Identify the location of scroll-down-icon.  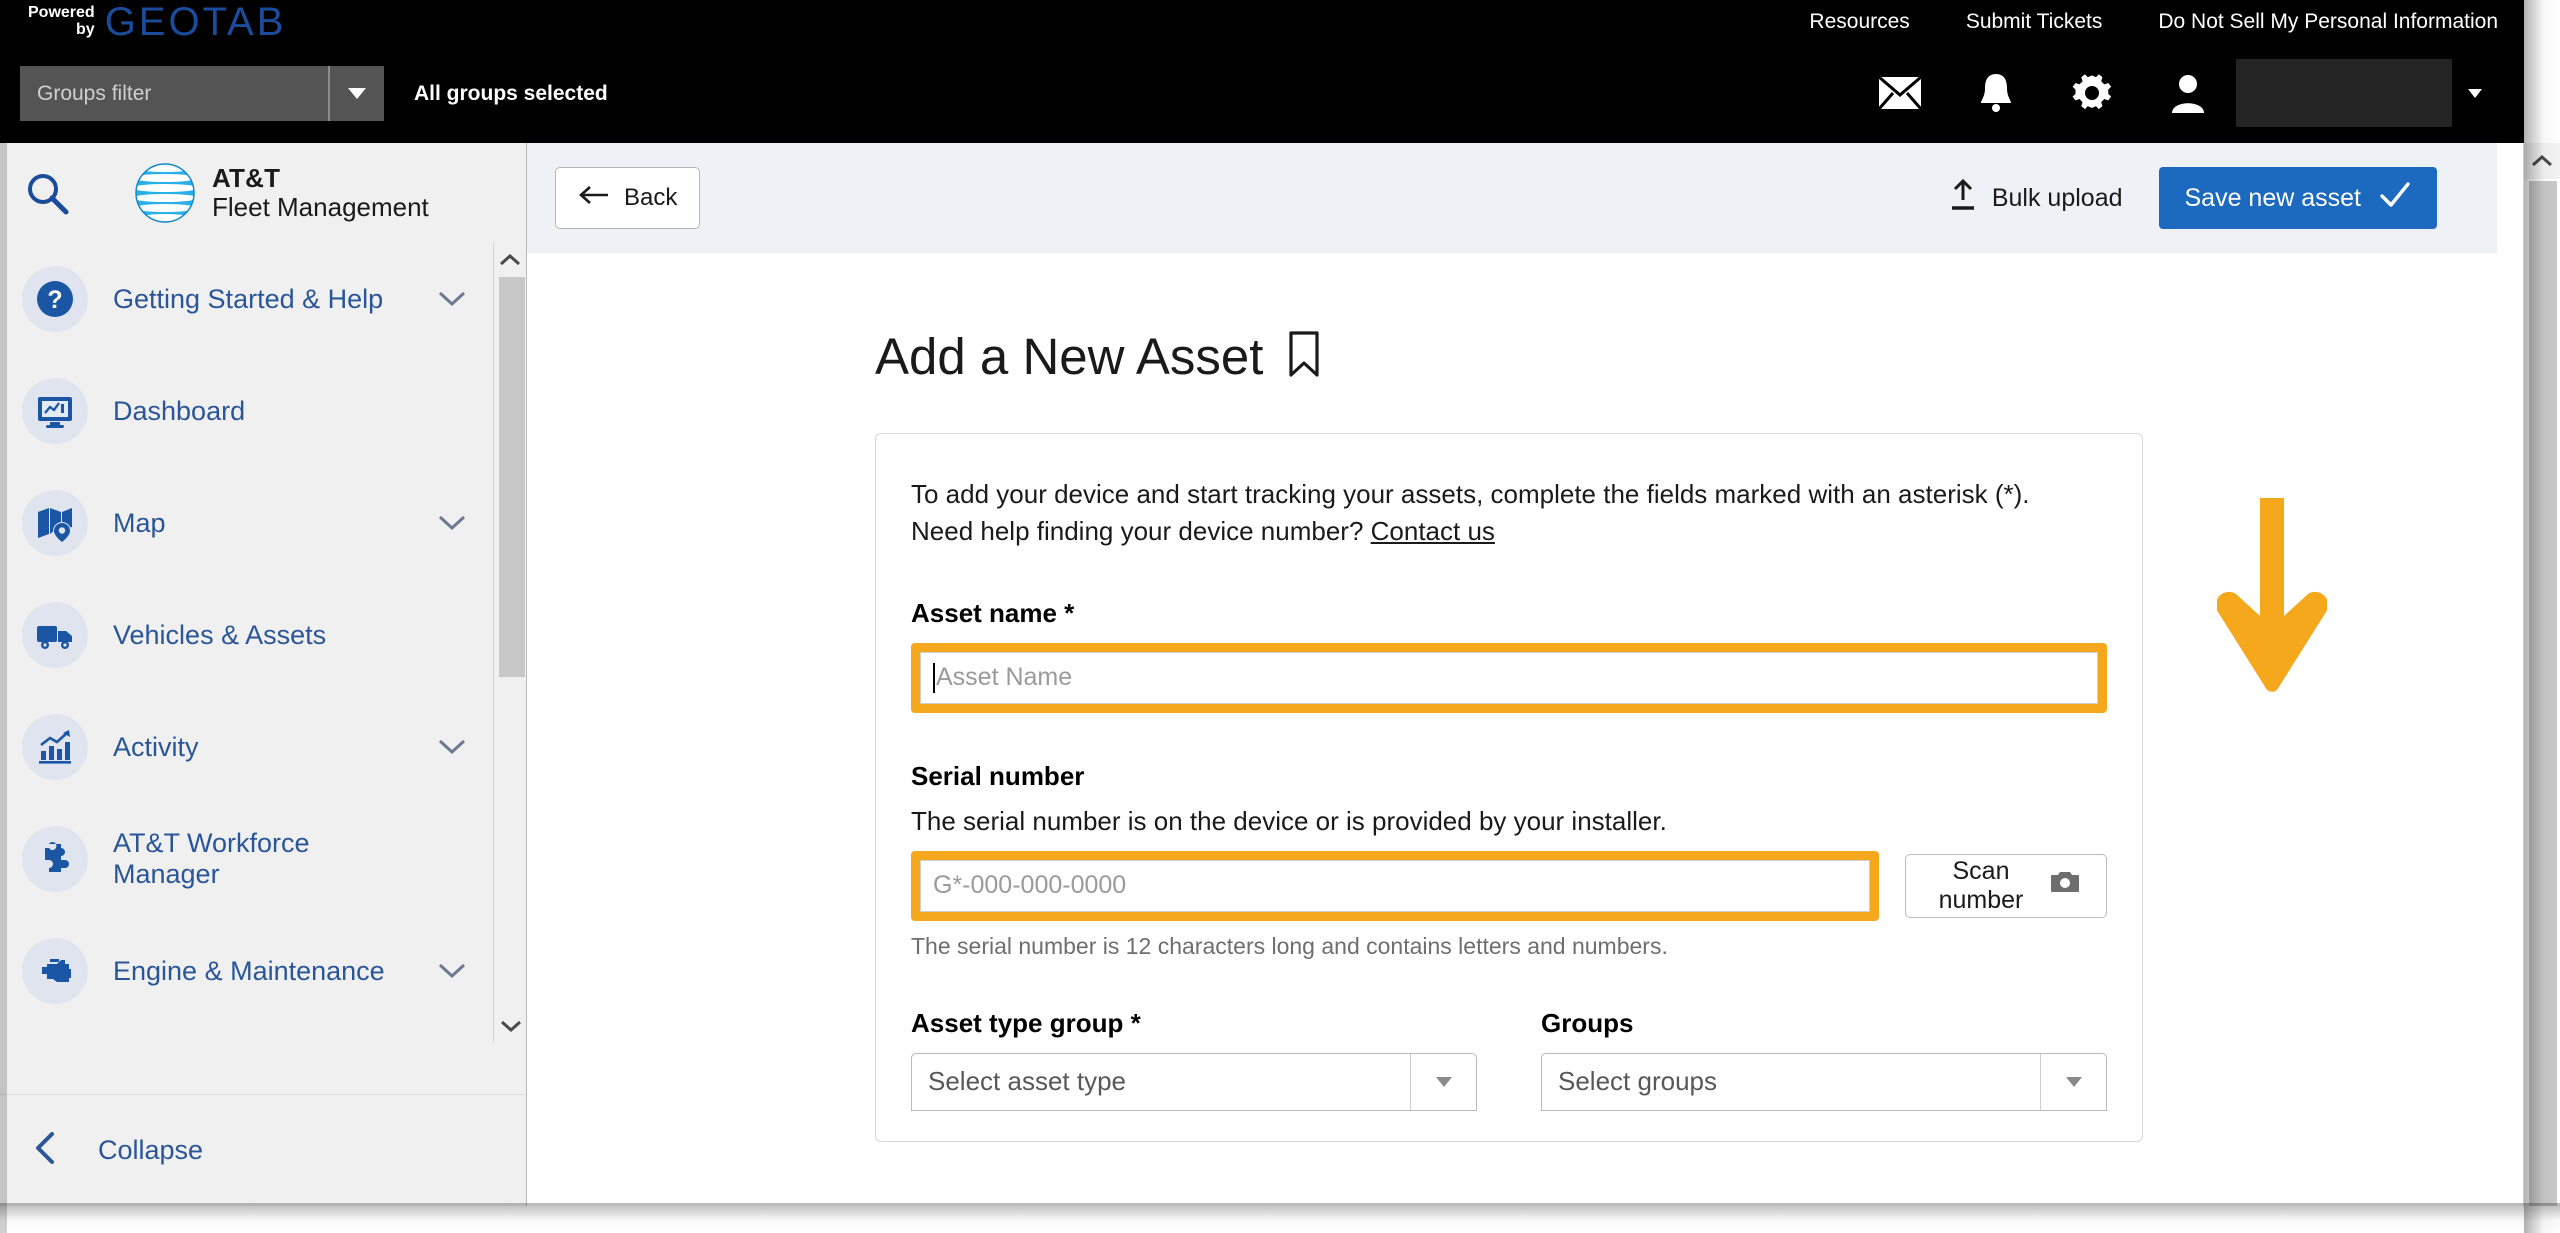
(510, 1026).